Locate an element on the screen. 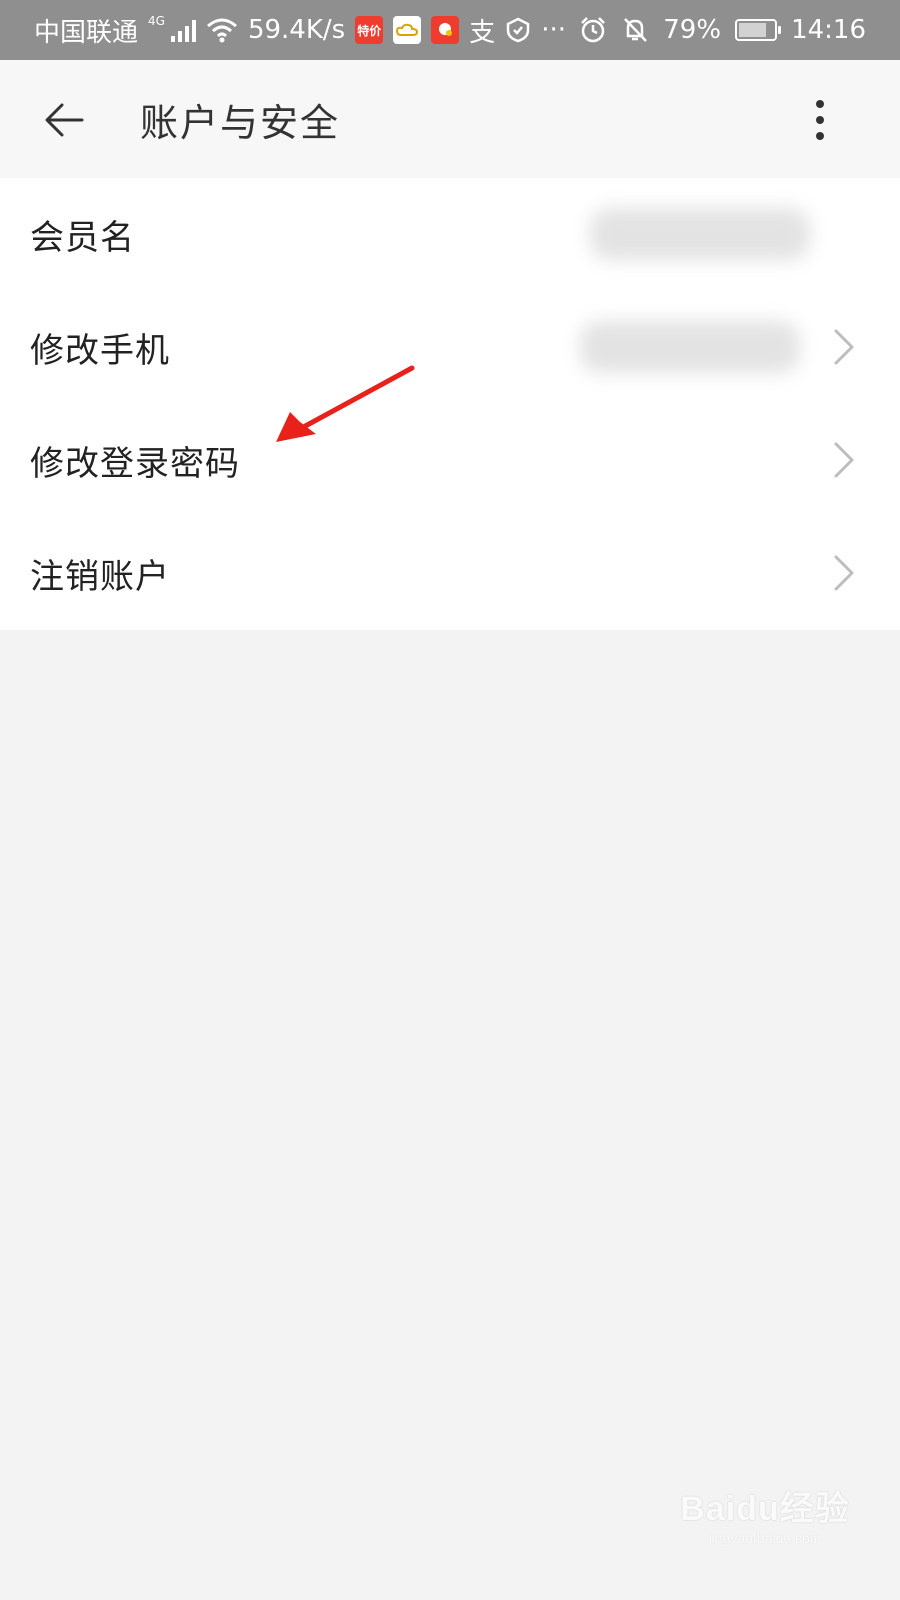  shield-icon is located at coordinates (518, 30).